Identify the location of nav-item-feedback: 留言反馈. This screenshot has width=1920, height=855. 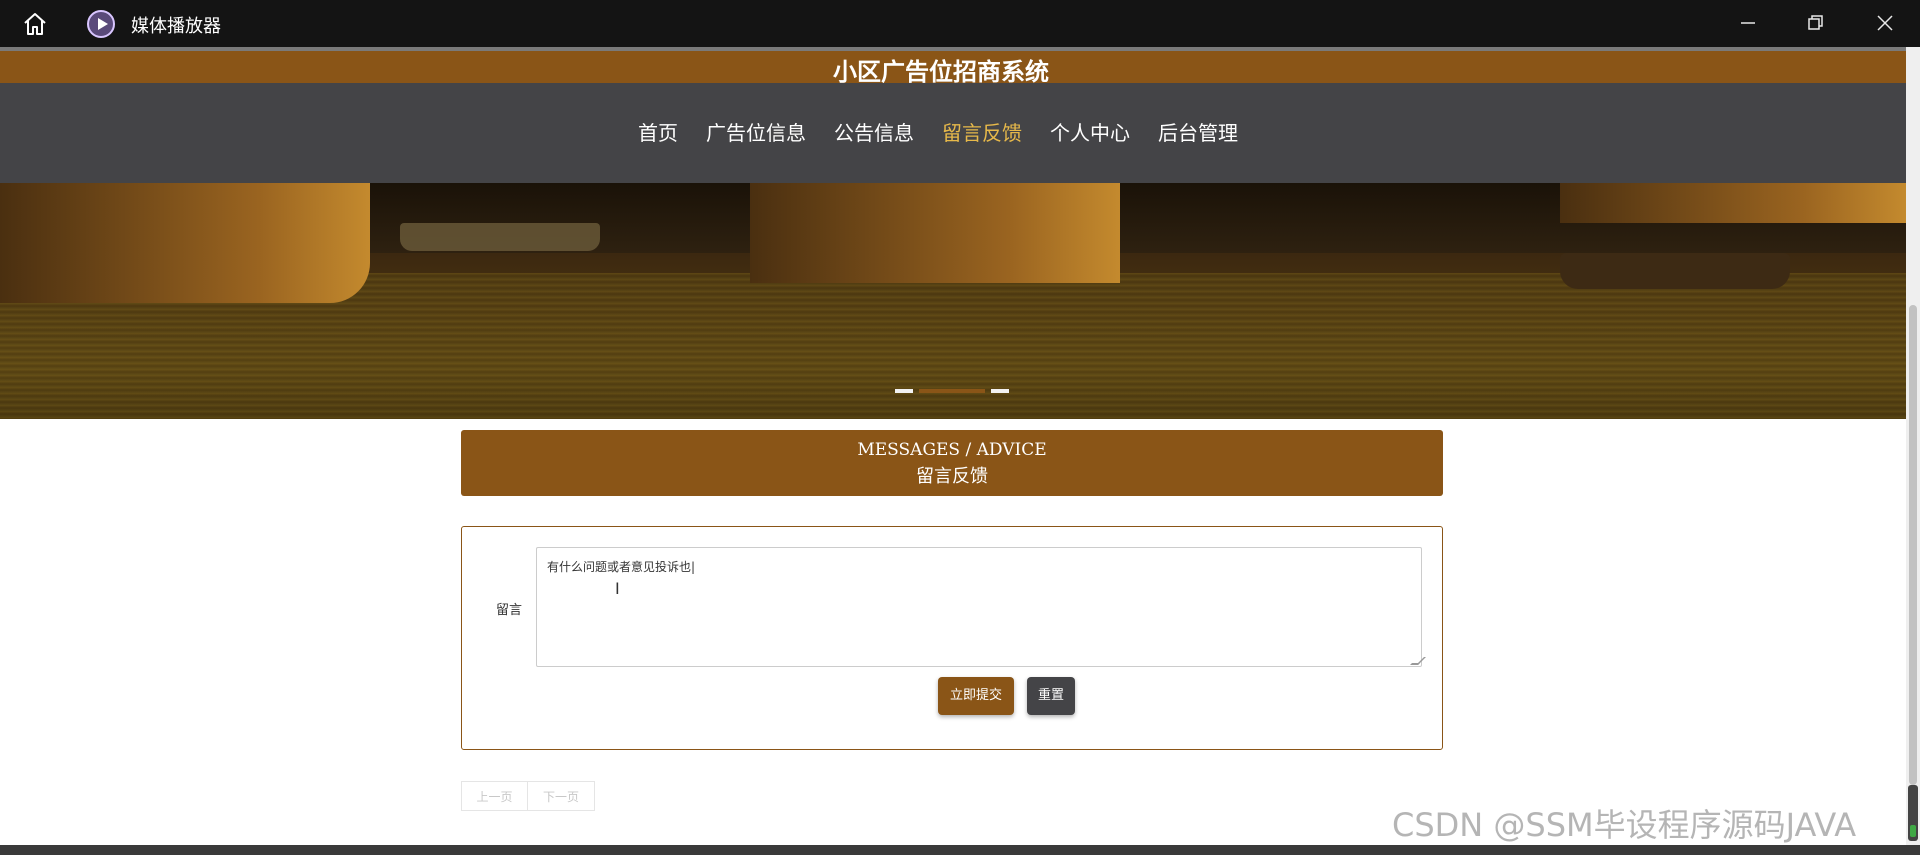
(982, 131).